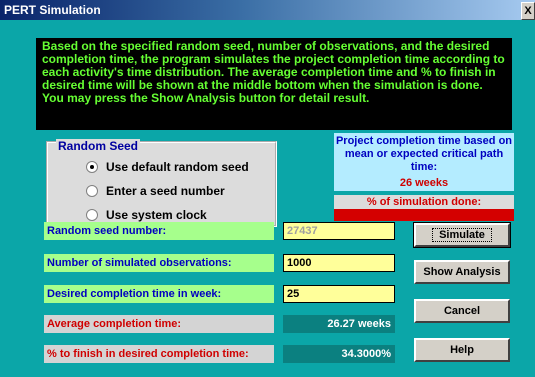 The width and height of the screenshot is (535, 377). I want to click on radio-enter-seed: Enter a seed number, so click(155, 191).